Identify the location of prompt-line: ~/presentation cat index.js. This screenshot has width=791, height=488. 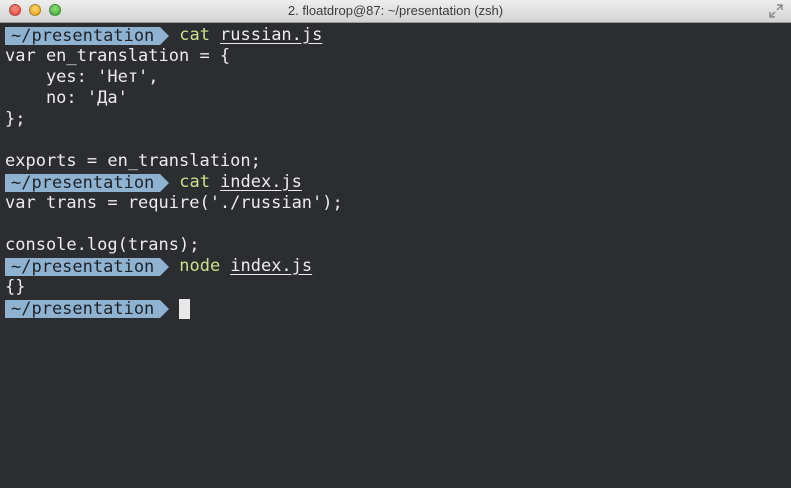
(398, 182).